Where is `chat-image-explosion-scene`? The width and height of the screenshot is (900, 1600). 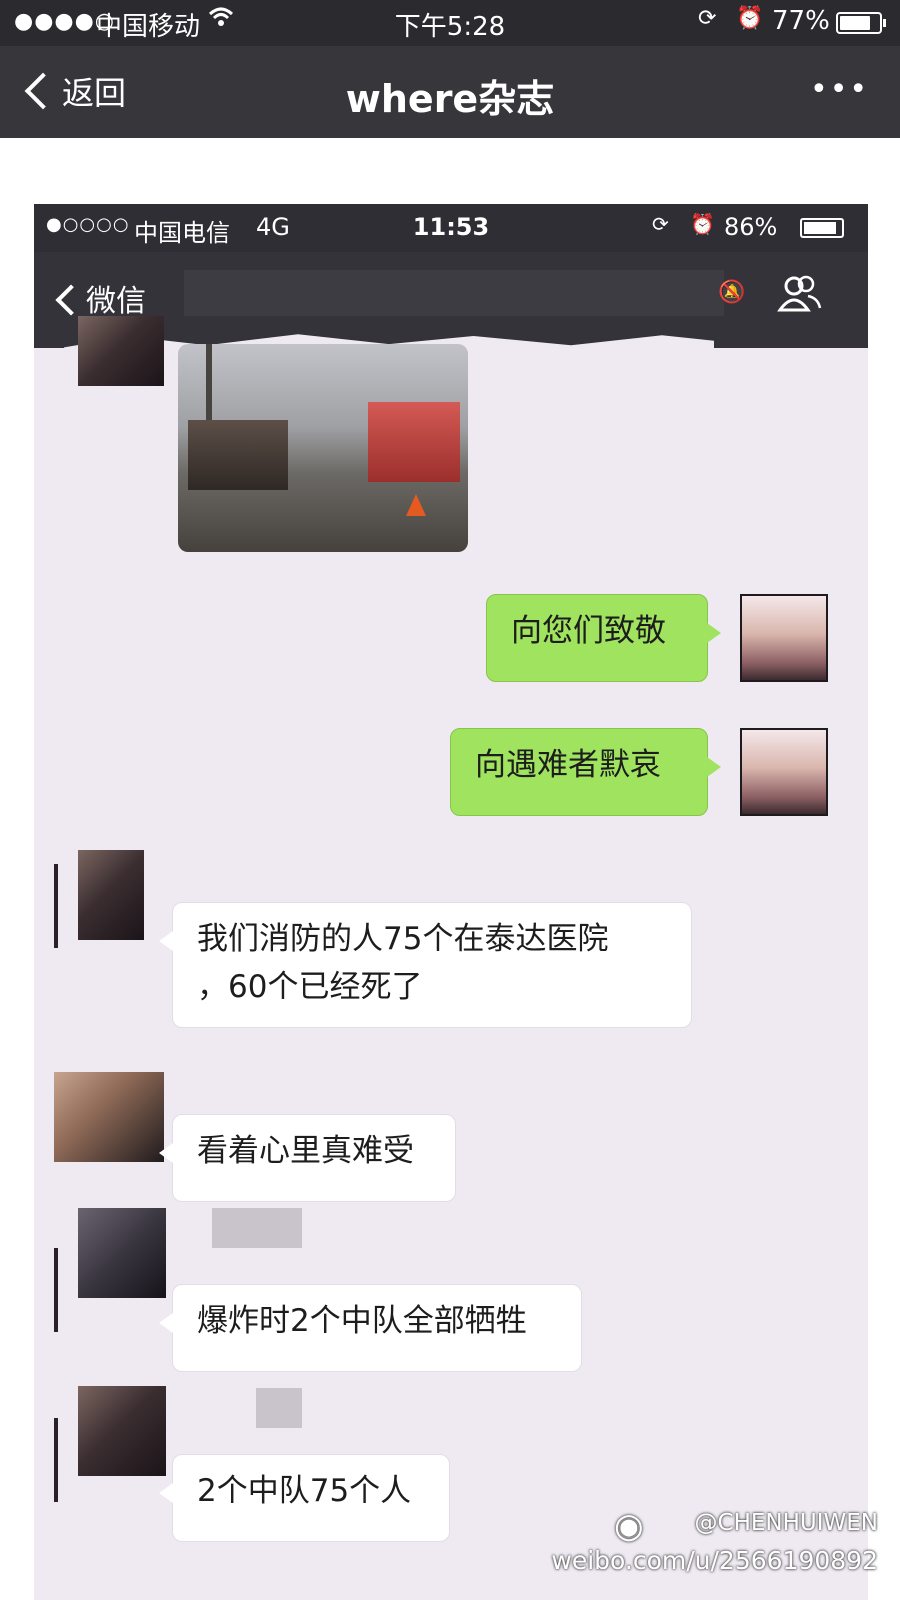
chat-image-explosion-scene is located at coordinates (323, 448).